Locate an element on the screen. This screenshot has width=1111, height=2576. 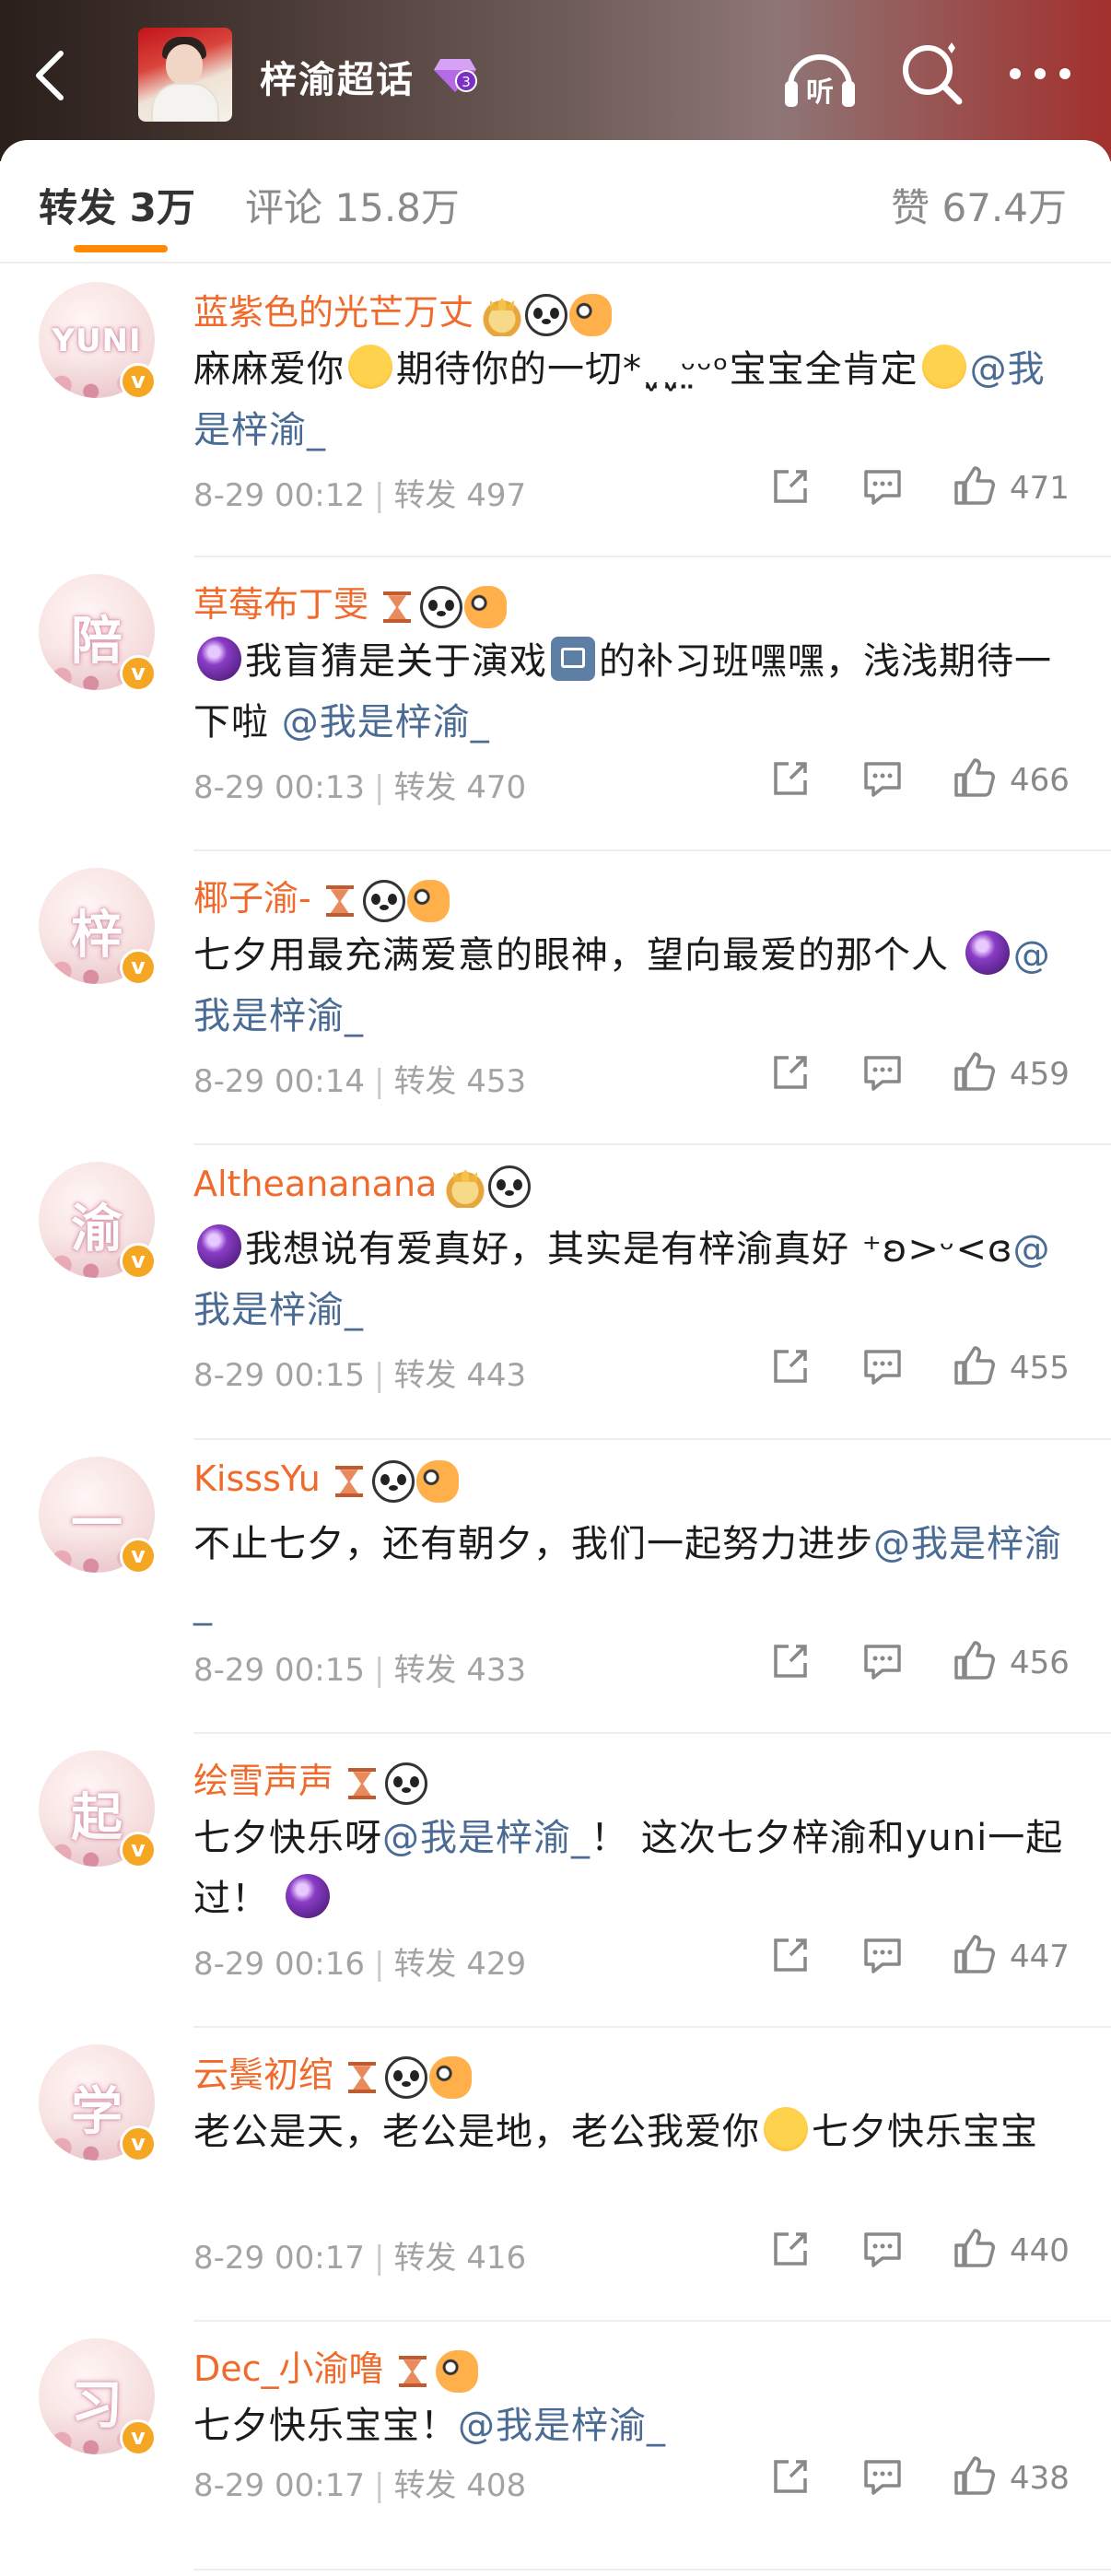
username: 椰子渝- is located at coordinates (322, 896).